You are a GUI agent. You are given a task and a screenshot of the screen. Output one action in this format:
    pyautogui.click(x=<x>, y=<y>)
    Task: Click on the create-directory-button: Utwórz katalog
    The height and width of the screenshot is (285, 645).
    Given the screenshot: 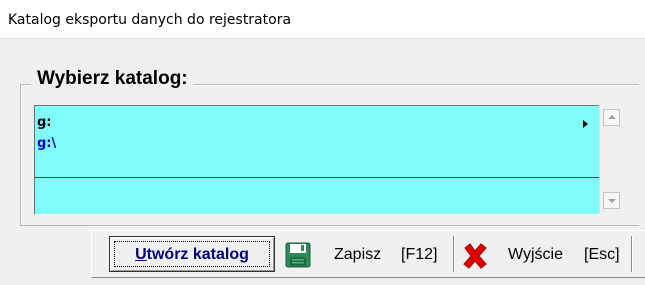 What is the action you would take?
    pyautogui.click(x=192, y=254)
    